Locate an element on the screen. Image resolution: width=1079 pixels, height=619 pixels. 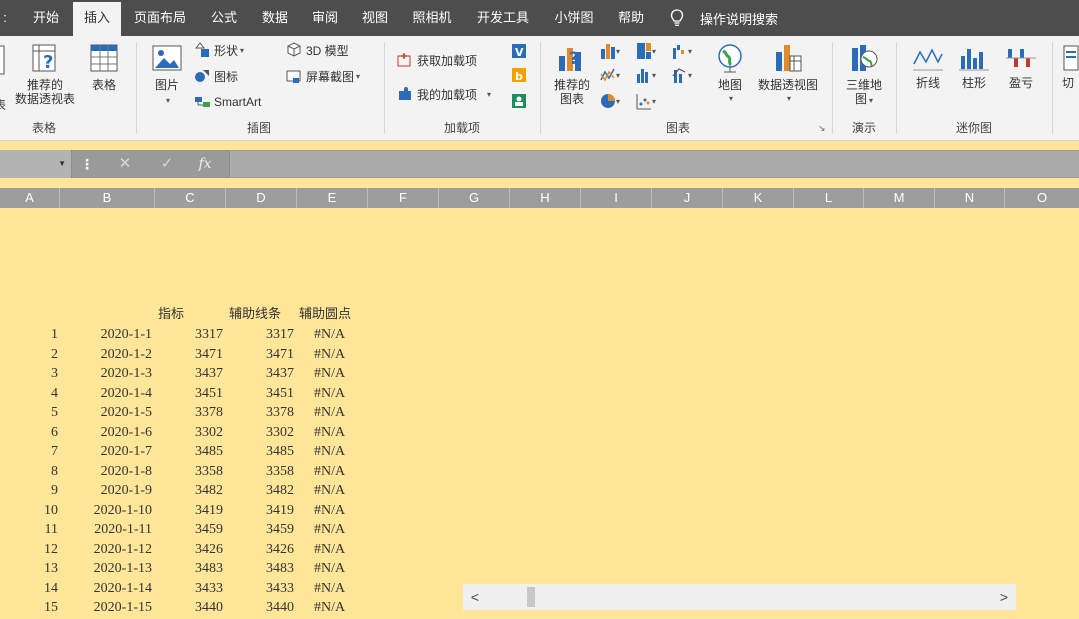
row-number-cell: 13 is located at coordinates (29, 568).